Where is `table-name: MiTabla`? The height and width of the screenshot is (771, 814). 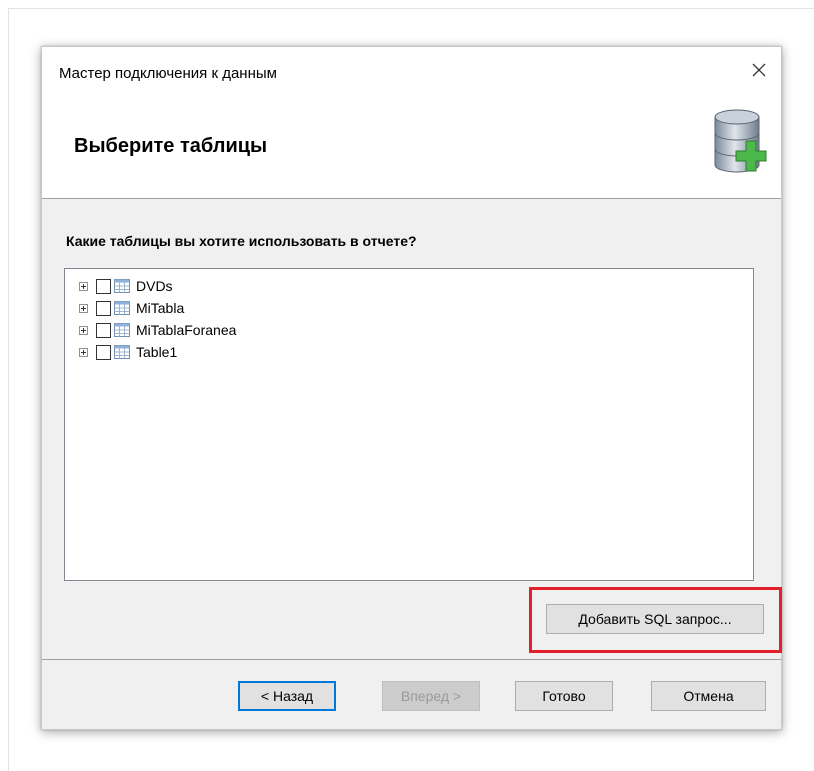
table-name: MiTabla is located at coordinates (160, 308).